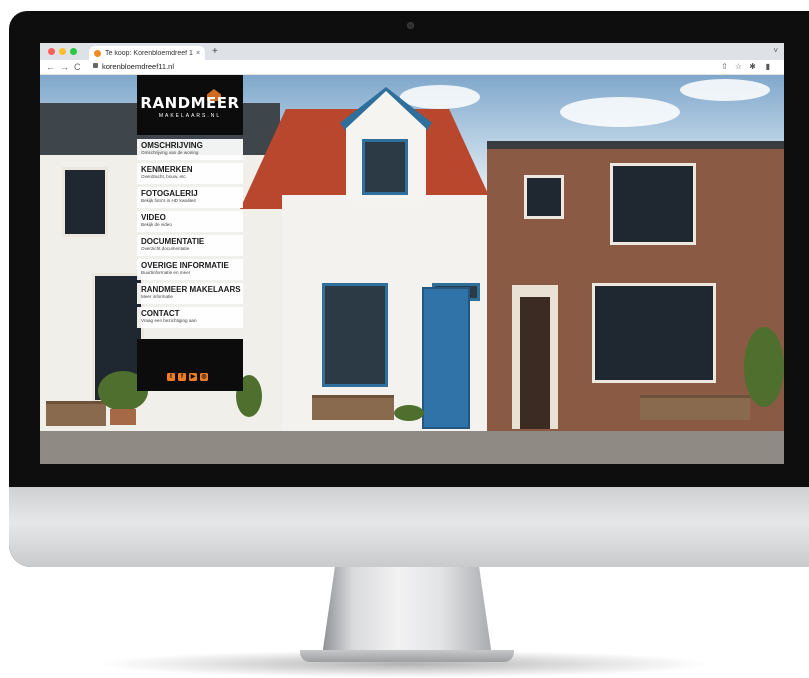 This screenshot has width=809, height=678. I want to click on tab-title: Te koop: Korenbloemdreef 11, ·, so click(149, 53).